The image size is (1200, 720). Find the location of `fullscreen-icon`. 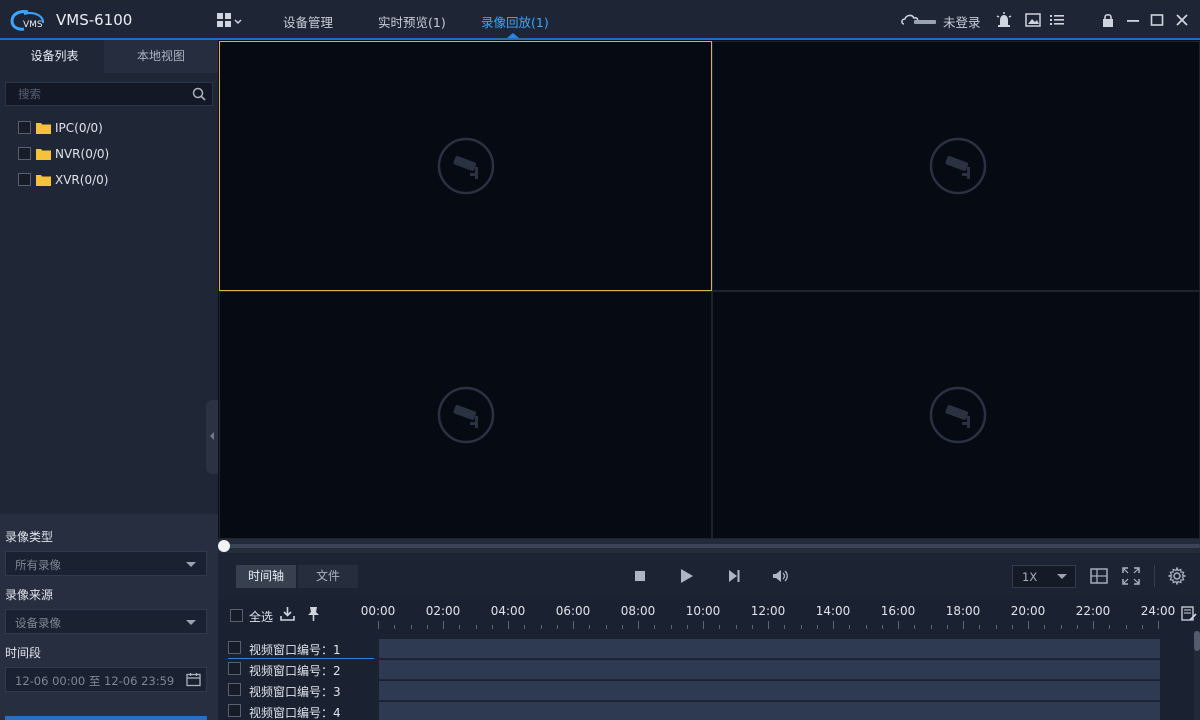

fullscreen-icon is located at coordinates (1131, 576).